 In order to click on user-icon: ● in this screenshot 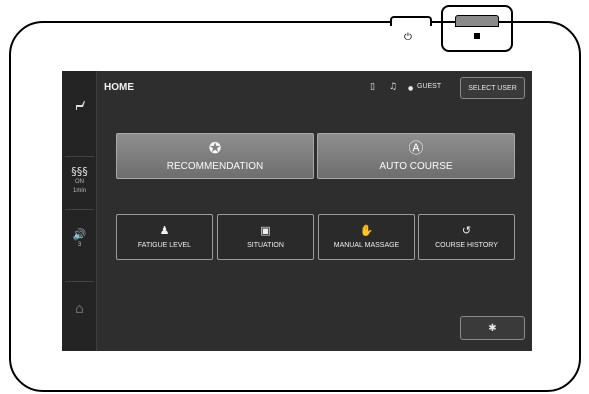, I will do `click(411, 88)`.